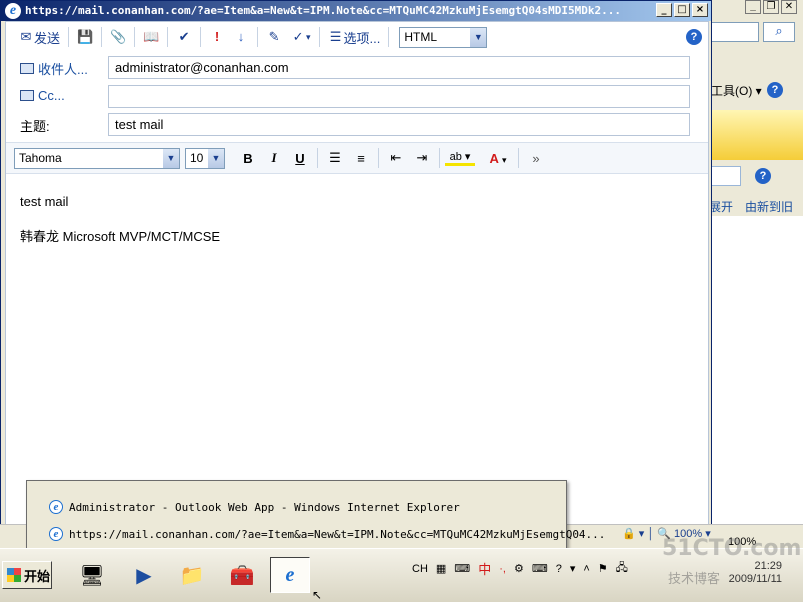 This screenshot has height=602, width=803. Describe the element at coordinates (44, 201) in the screenshot. I see `message-line: test mail` at that location.